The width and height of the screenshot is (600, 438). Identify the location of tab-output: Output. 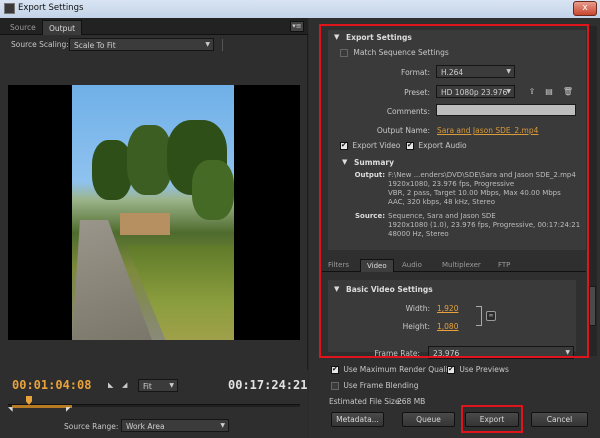
(62, 27).